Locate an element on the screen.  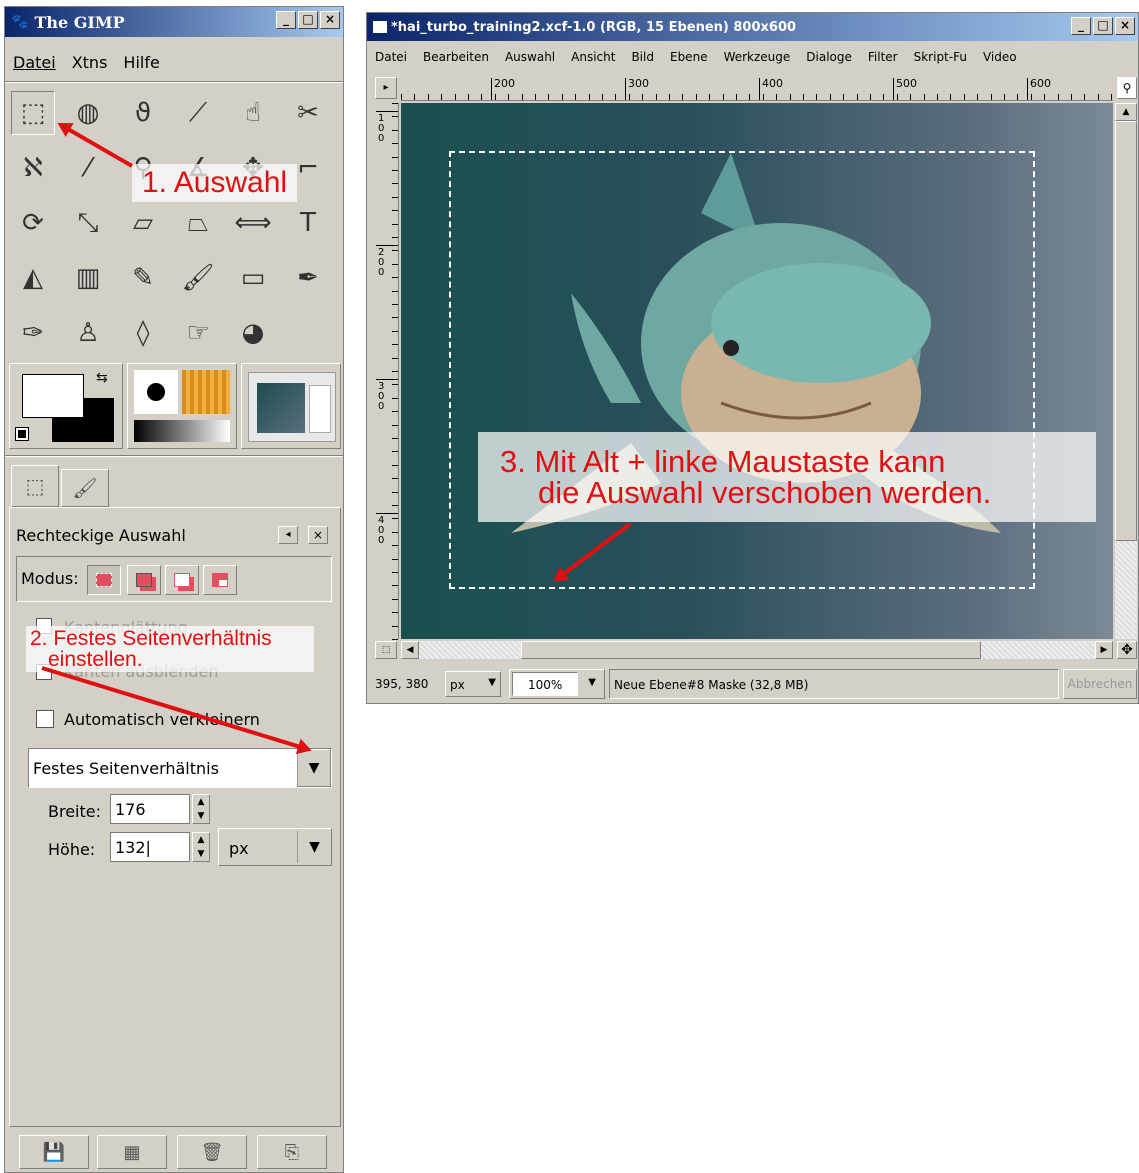
horizontal-scroll-thumb is located at coordinates (751, 650).